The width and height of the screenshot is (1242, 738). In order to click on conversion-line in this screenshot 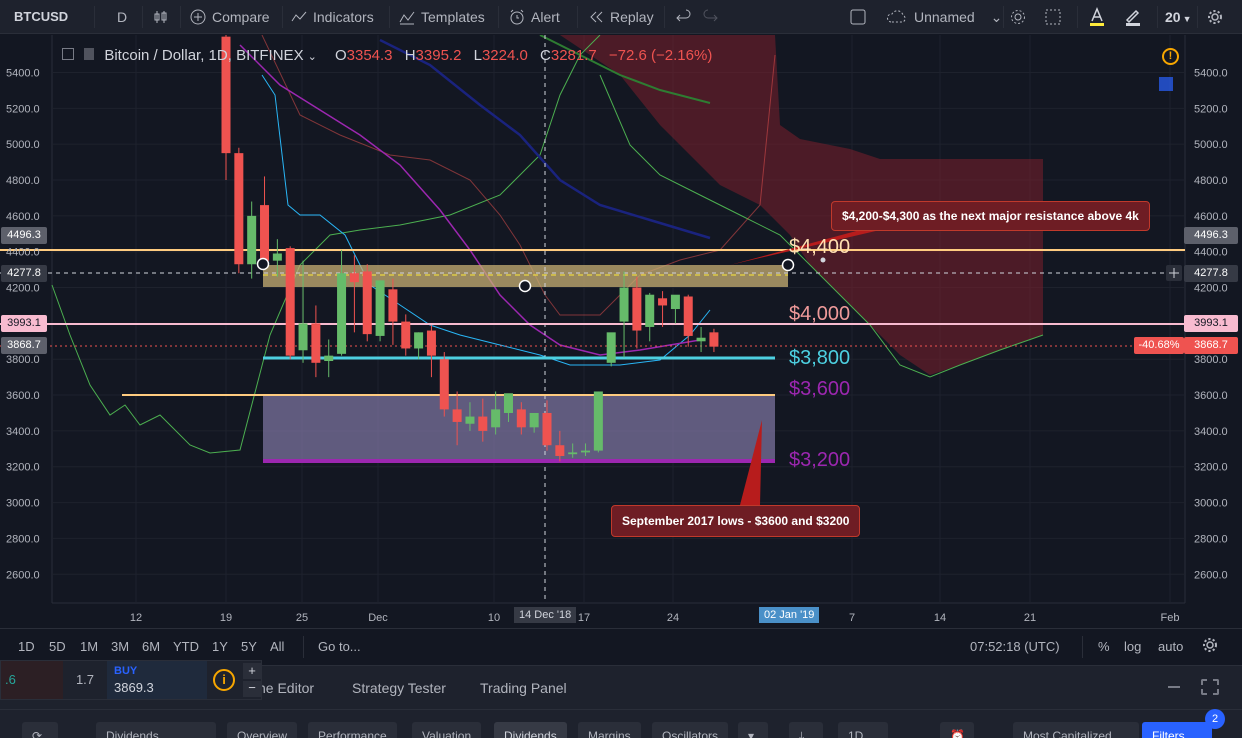, I will do `click(486, 220)`.